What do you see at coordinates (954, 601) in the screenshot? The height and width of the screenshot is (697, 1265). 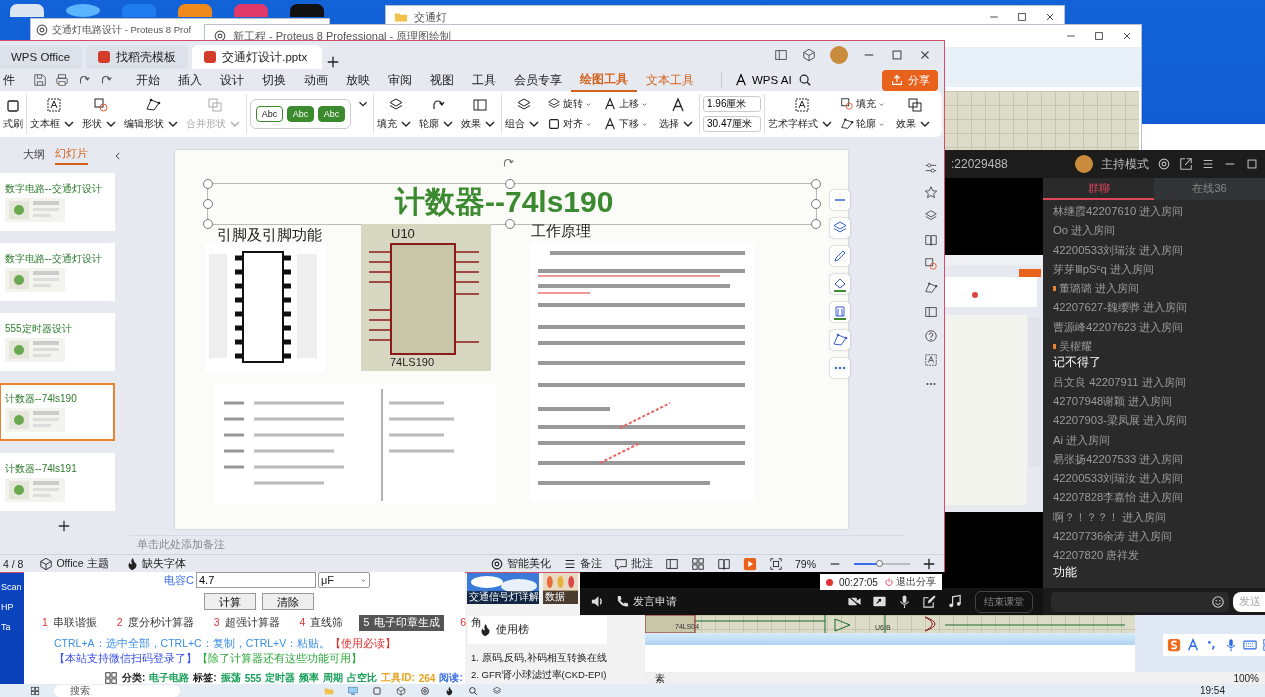 I see `music-icon` at bounding box center [954, 601].